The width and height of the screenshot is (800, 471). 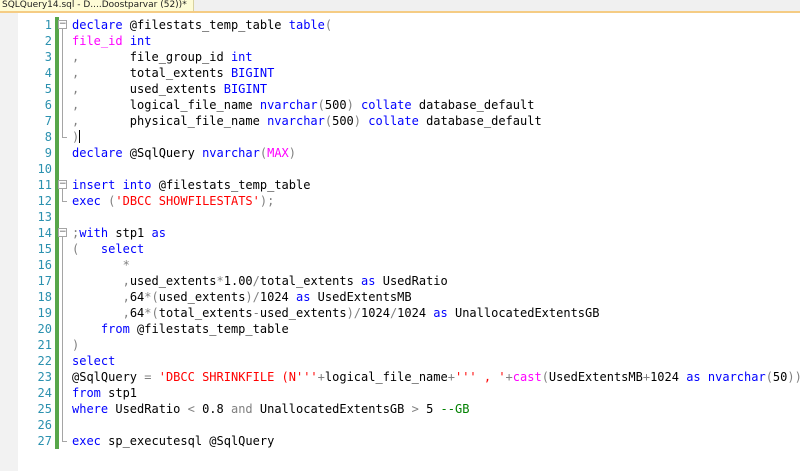 What do you see at coordinates (48, 121) in the screenshot?
I see `line-number: 7` at bounding box center [48, 121].